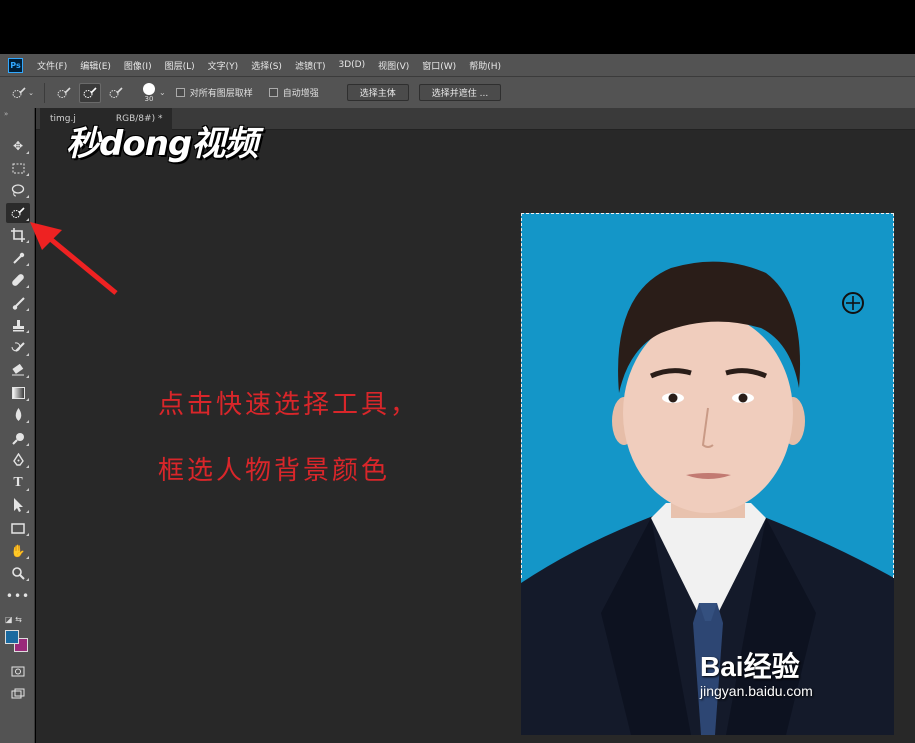 This screenshot has height=743, width=915. What do you see at coordinates (180, 92) in the screenshot?
I see `sample-all-layers-checkbox` at bounding box center [180, 92].